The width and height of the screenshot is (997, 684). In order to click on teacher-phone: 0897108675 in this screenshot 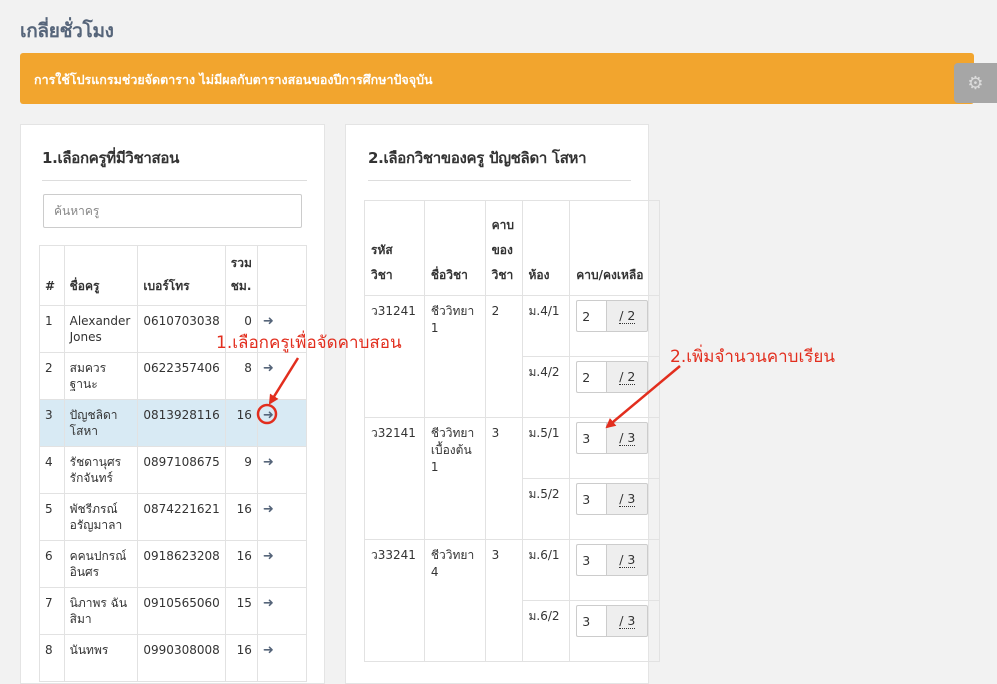, I will do `click(181, 470)`.